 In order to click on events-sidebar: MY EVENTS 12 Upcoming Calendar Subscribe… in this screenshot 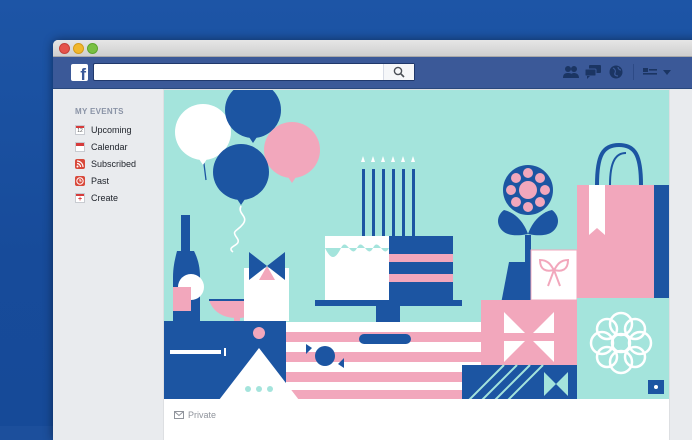, I will do `click(108, 264)`.